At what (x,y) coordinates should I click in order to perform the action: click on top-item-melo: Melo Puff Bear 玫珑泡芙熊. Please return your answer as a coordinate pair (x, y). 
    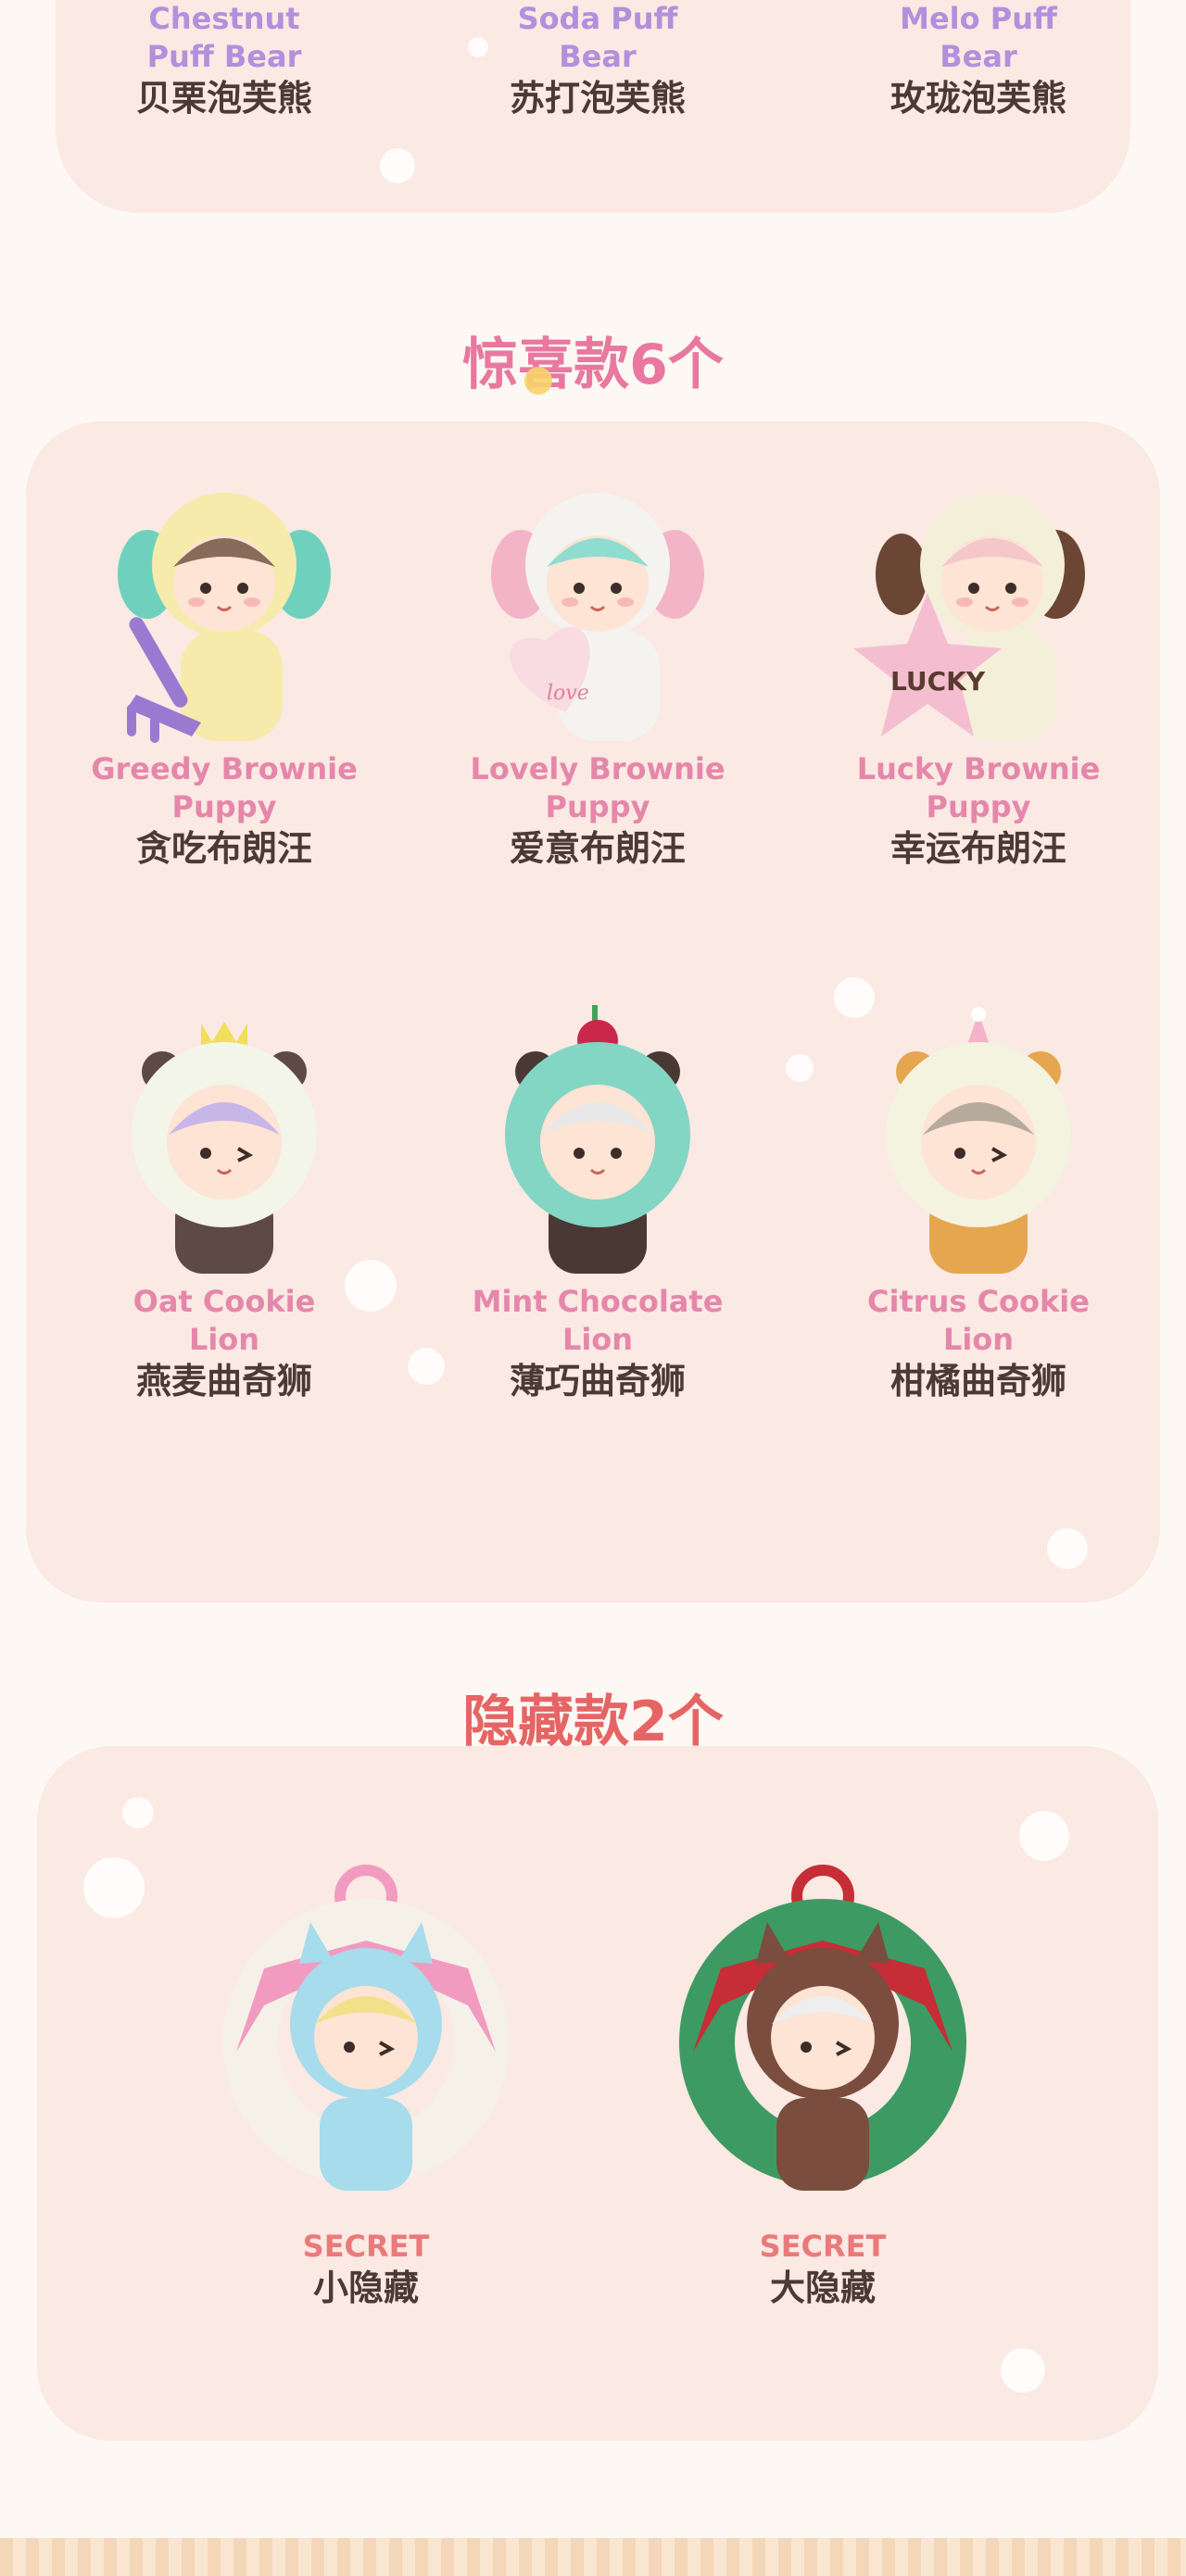
    Looking at the image, I should click on (978, 60).